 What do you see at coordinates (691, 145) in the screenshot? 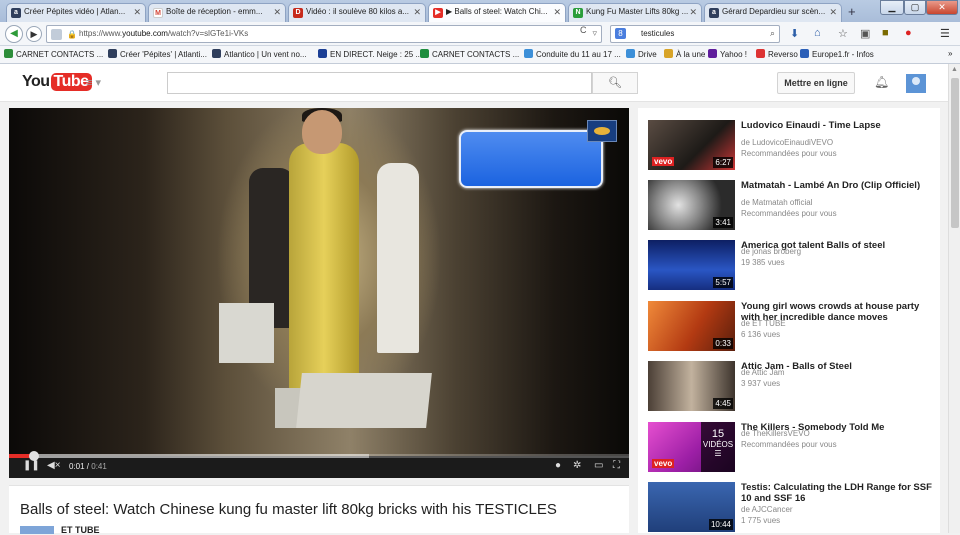
I see `video-thumbnail: vevo 6:27` at bounding box center [691, 145].